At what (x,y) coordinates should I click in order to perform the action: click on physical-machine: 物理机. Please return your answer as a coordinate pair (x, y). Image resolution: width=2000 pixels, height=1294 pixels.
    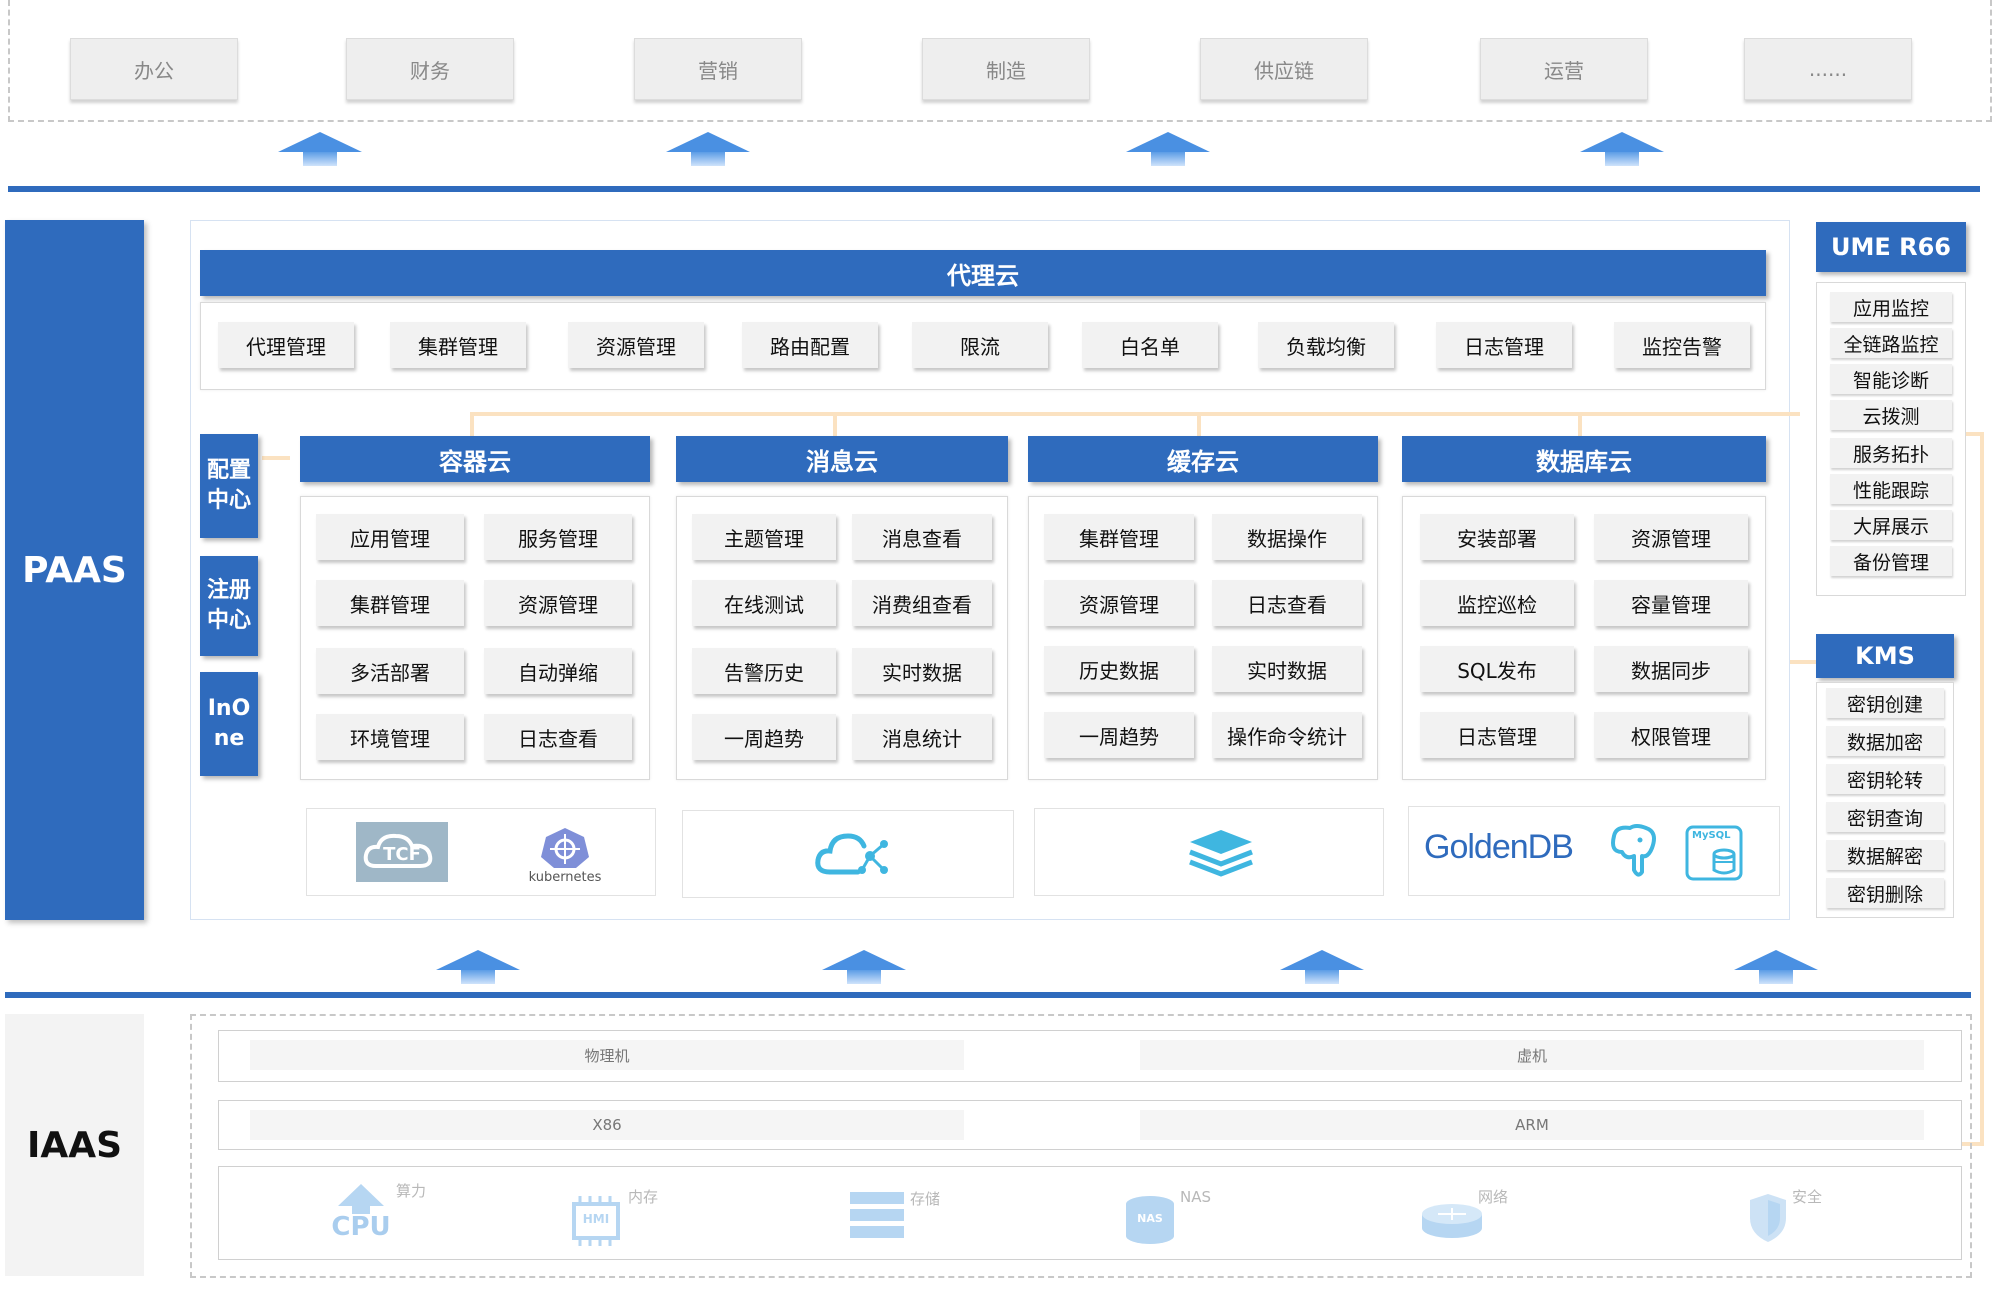
    Looking at the image, I should click on (607, 1055).